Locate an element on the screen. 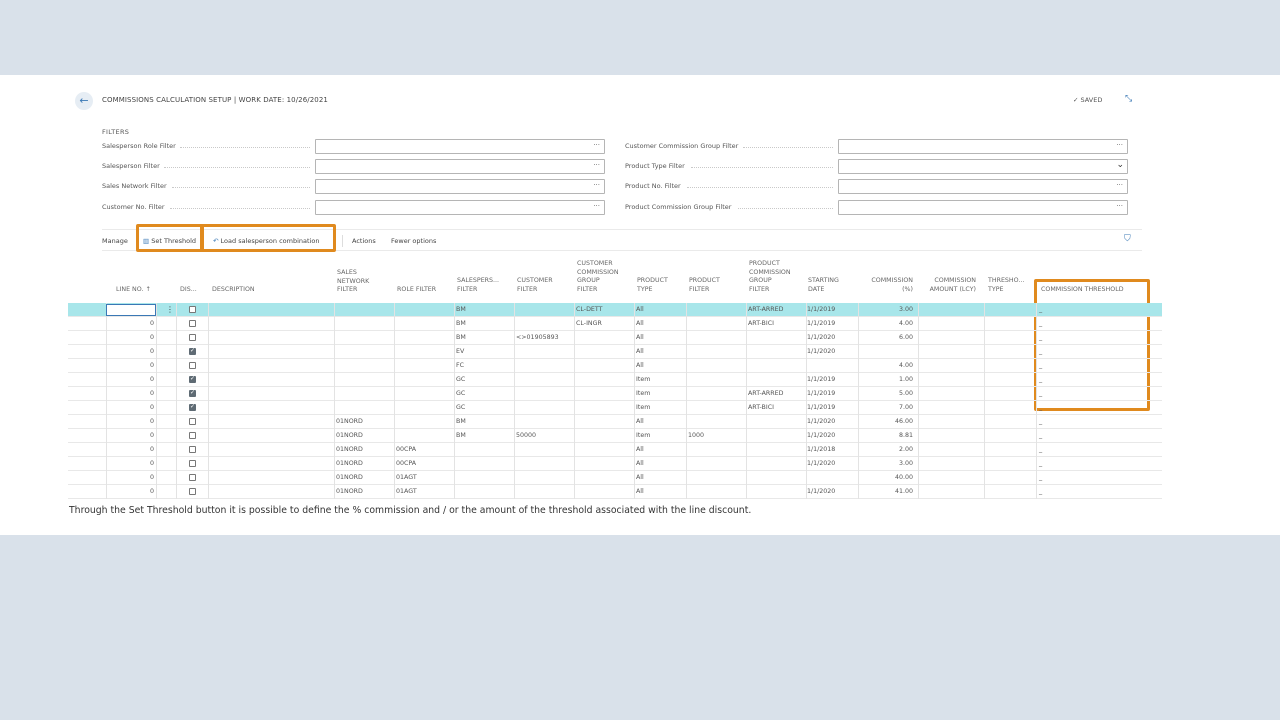  salesperson-filter-cell: FC is located at coordinates (460, 365).